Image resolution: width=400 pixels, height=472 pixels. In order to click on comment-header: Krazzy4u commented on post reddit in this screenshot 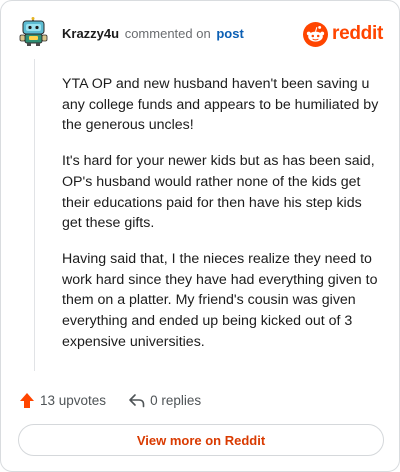, I will do `click(201, 34)`.